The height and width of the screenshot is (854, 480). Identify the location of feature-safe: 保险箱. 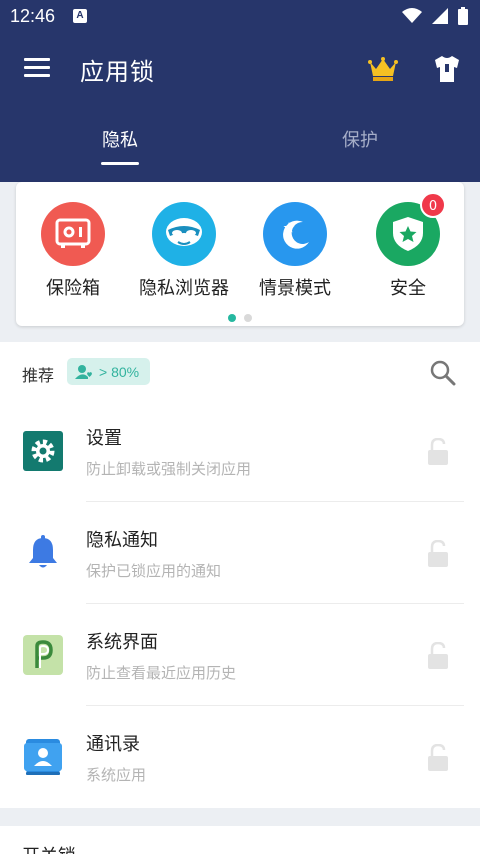
(73, 251).